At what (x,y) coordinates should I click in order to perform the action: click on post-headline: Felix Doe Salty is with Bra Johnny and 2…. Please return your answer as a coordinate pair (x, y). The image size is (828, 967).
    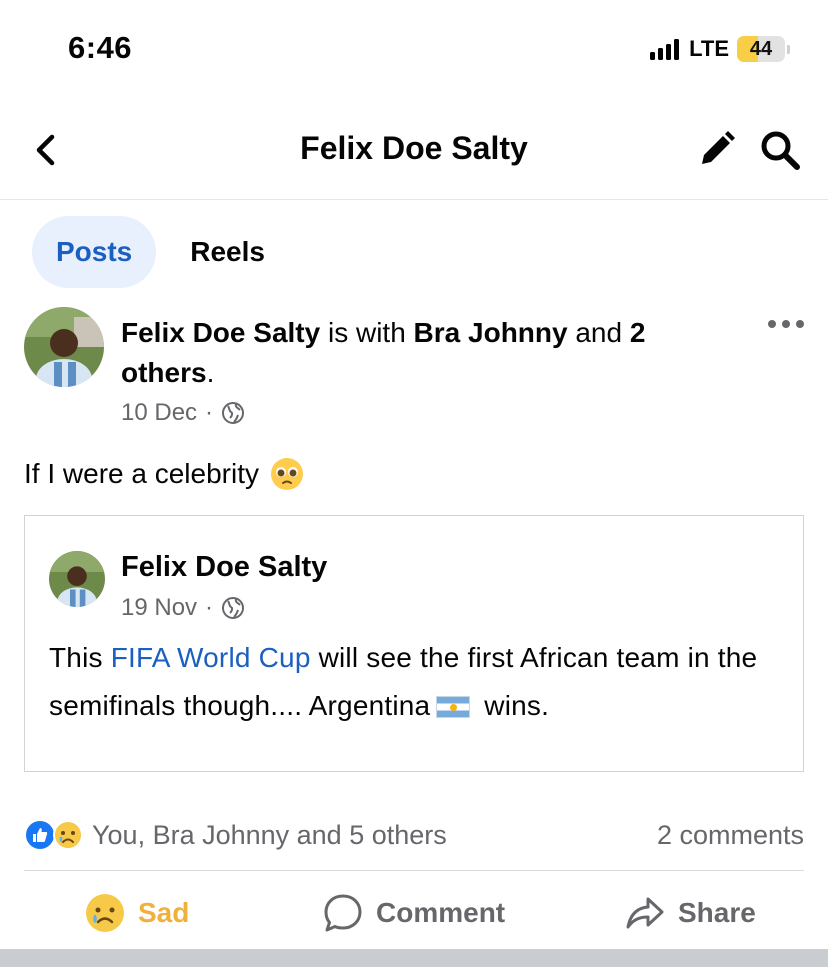
    Looking at the image, I should click on (383, 352).